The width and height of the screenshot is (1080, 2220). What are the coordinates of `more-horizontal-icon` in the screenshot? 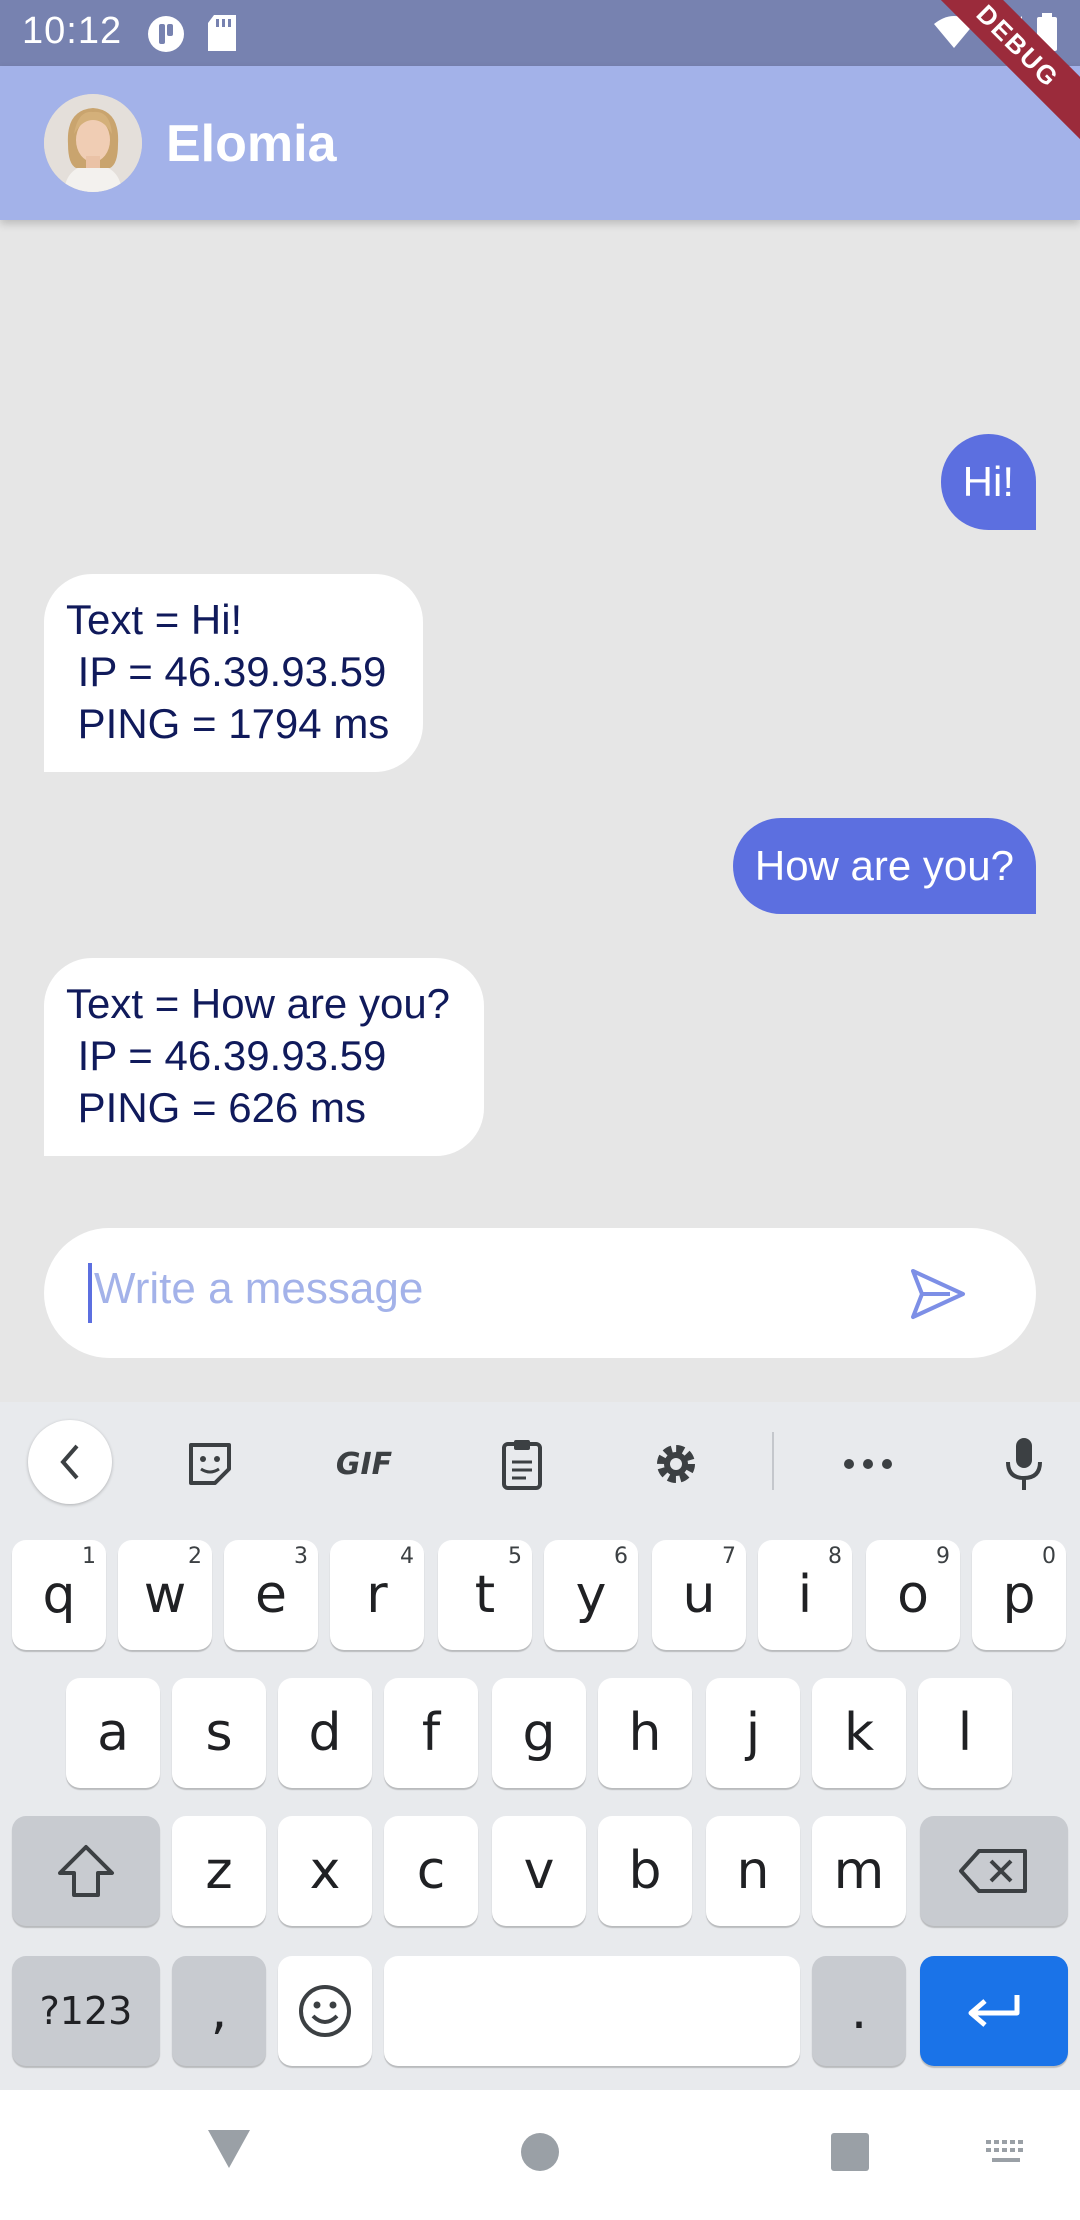 It's located at (868, 1464).